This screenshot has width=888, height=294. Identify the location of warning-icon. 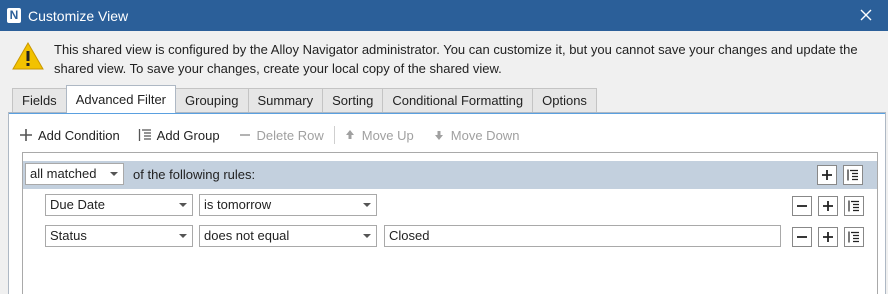
(28, 56).